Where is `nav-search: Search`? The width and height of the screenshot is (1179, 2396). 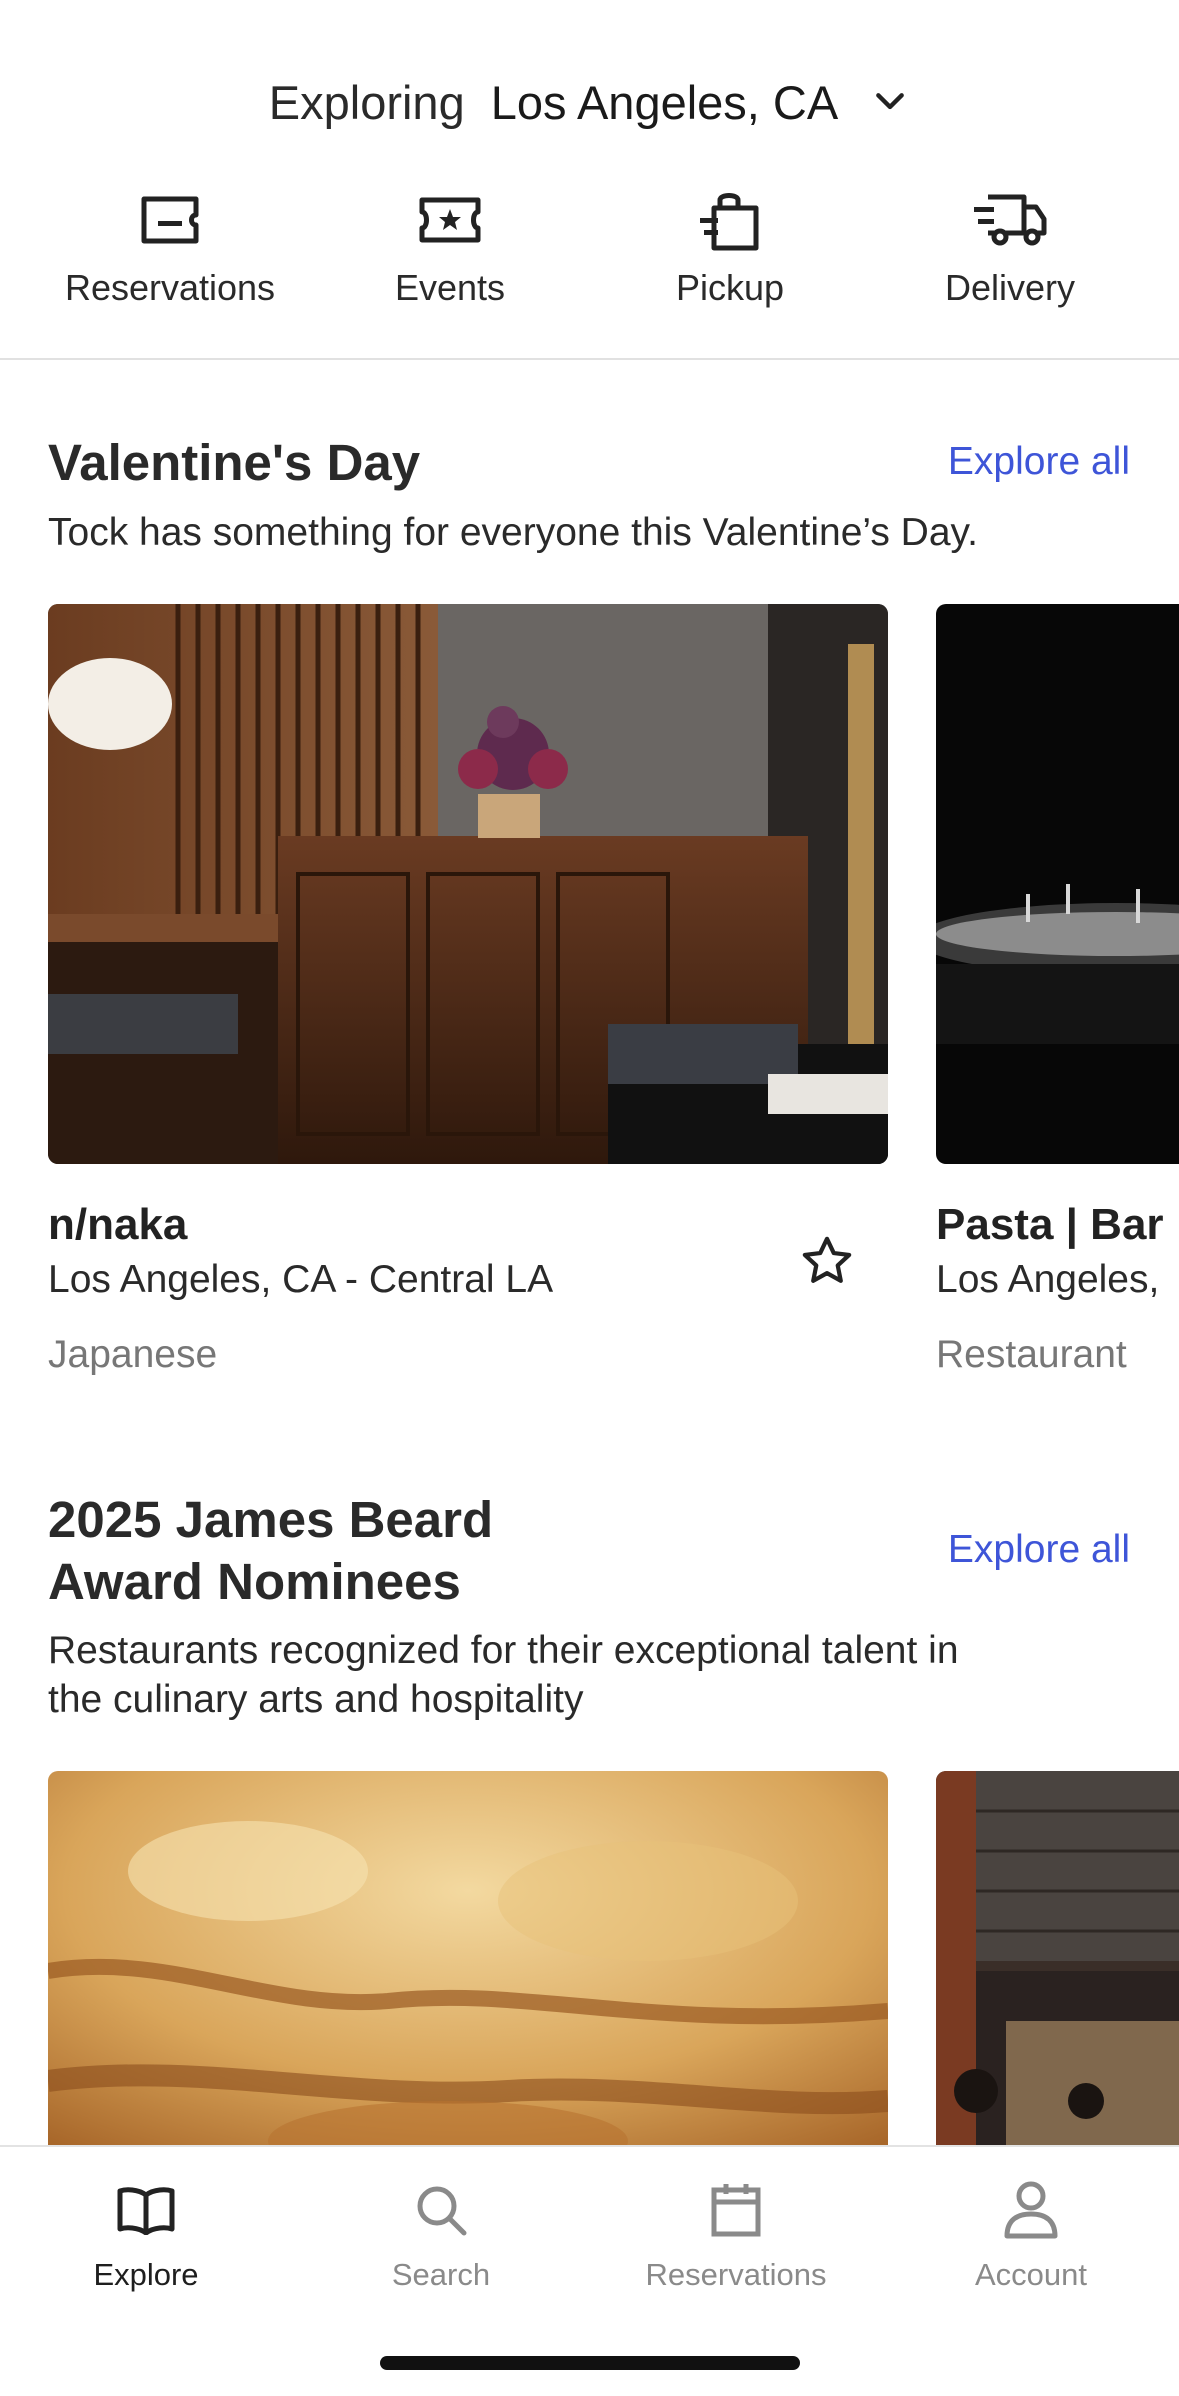 nav-search: Search is located at coordinates (441, 2235).